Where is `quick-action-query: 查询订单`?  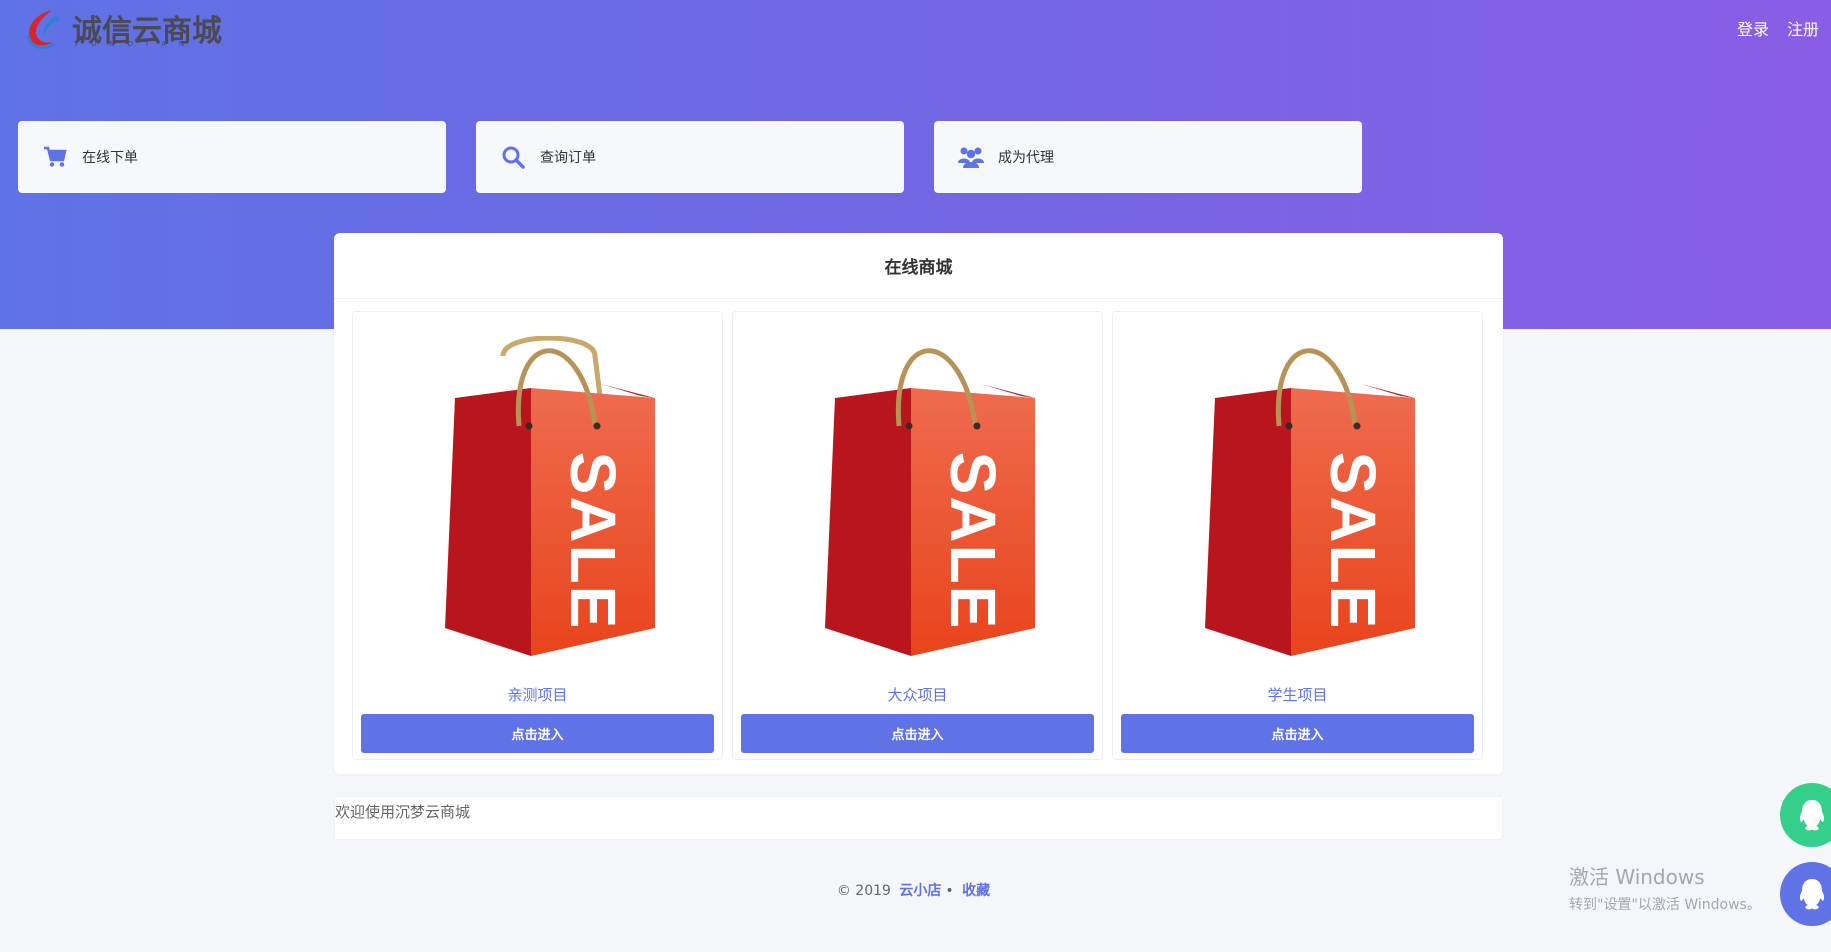 quick-action-query: 查询订单 is located at coordinates (690, 157).